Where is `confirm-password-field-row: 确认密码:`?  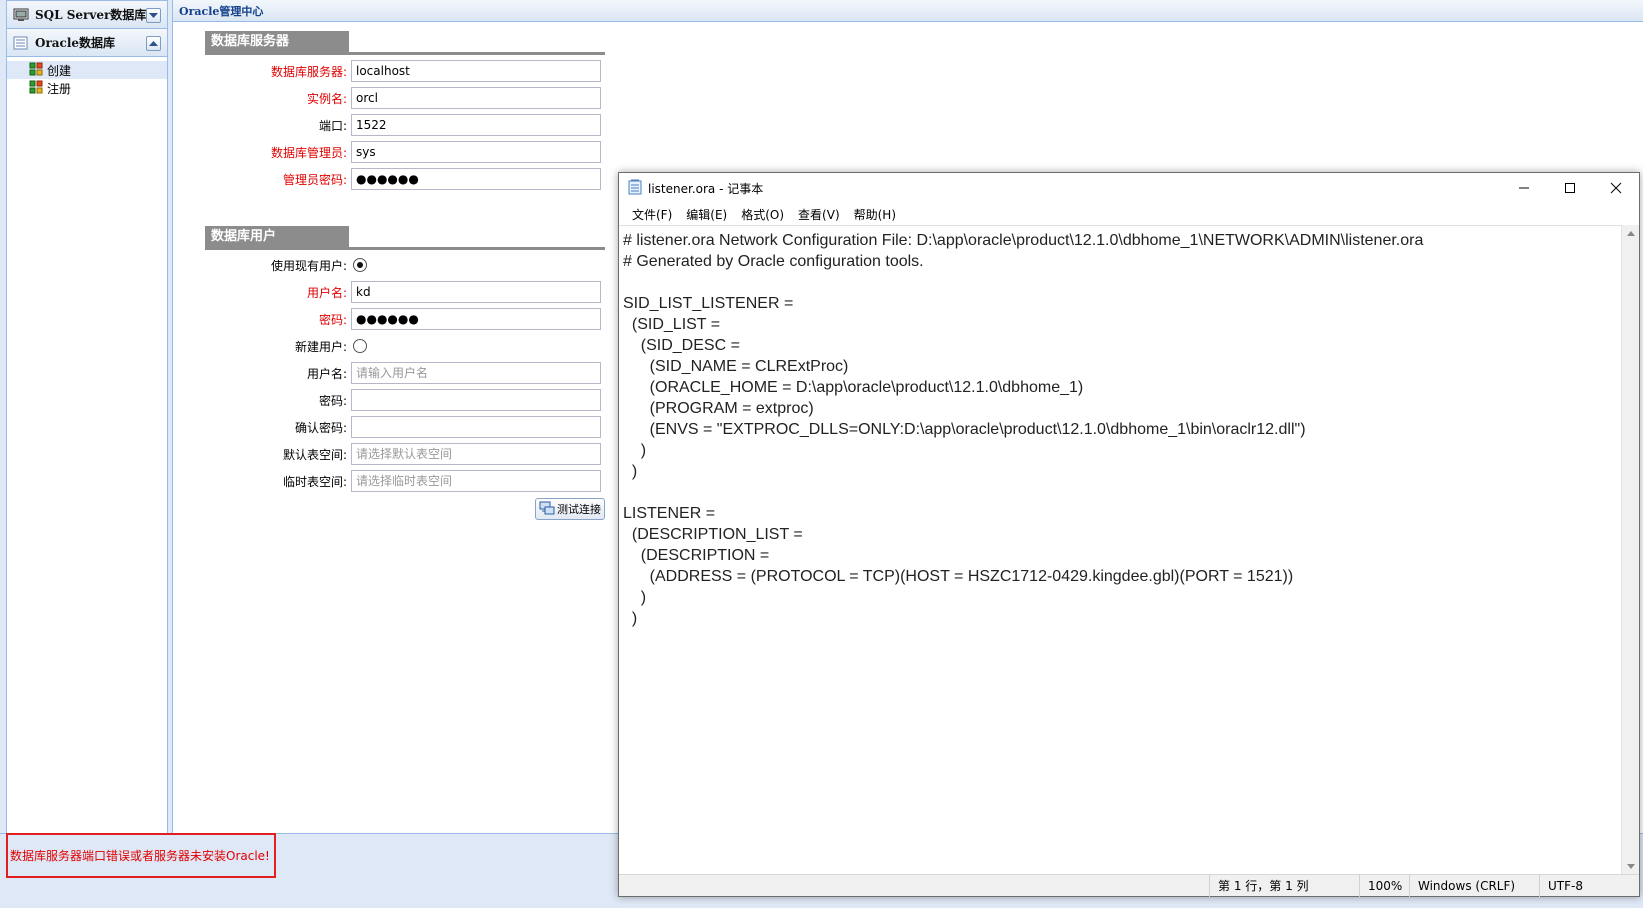
confirm-password-field-row: 确认密码: is located at coordinates (405, 427).